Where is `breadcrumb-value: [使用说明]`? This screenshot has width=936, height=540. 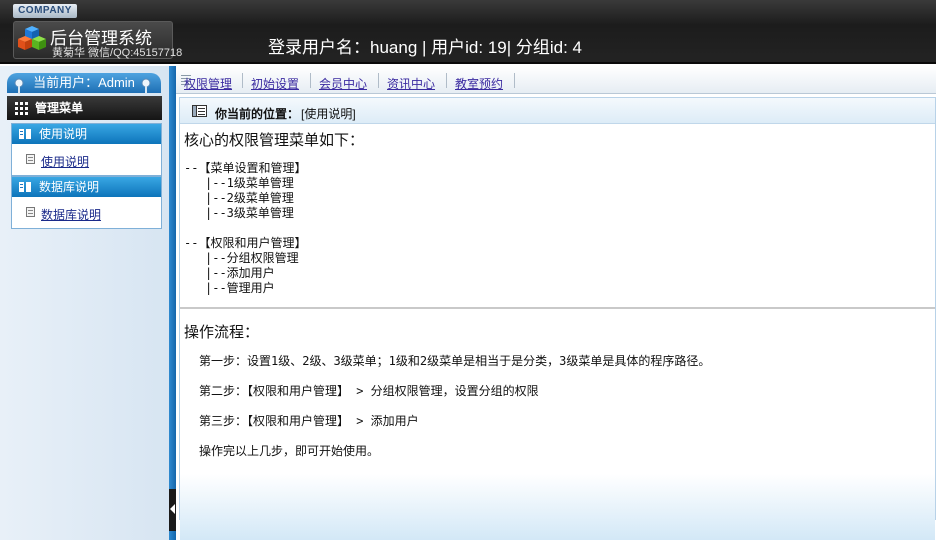
breadcrumb-value: [使用说明] is located at coordinates (328, 114).